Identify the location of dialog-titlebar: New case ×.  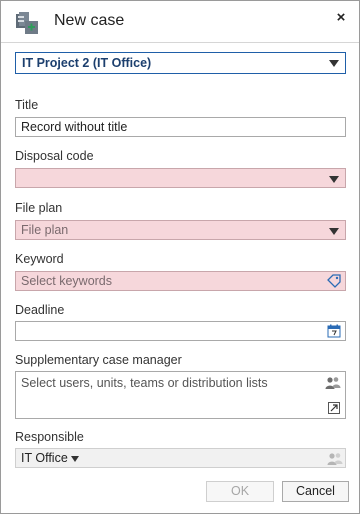
(180, 22).